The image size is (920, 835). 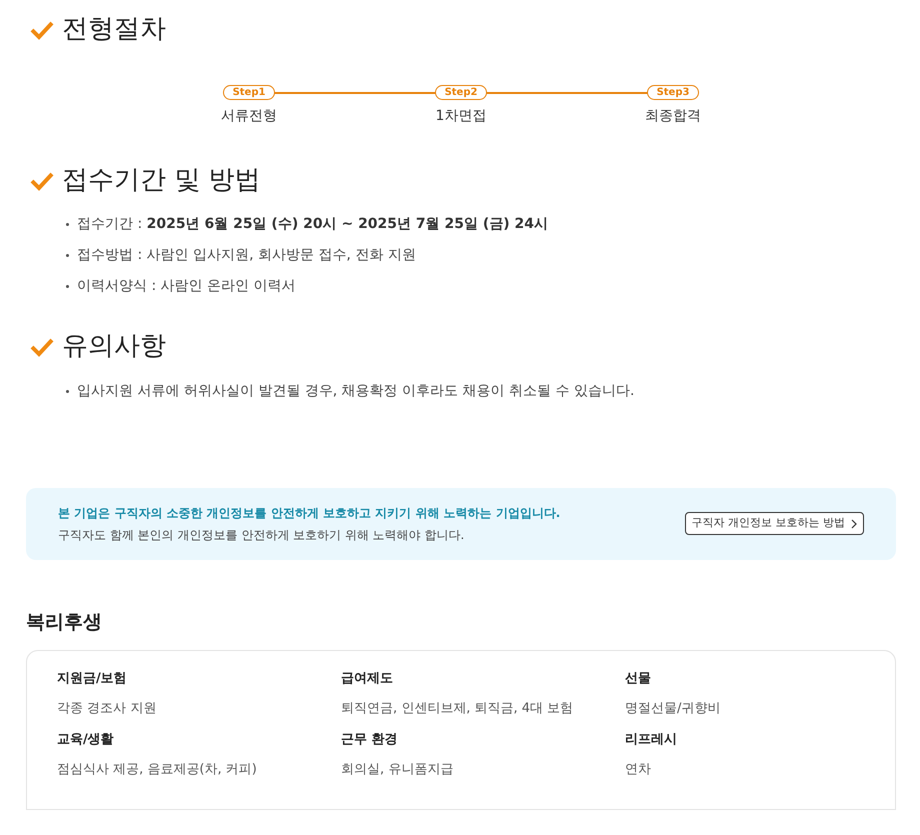 What do you see at coordinates (249, 92) in the screenshot?
I see `step-badge: Step1` at bounding box center [249, 92].